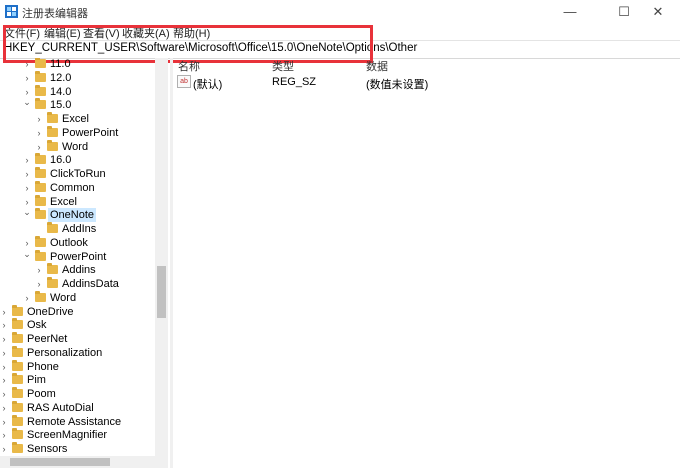 This screenshot has height=468, width=680. What do you see at coordinates (11, 11) in the screenshot?
I see `registry-editor-icon` at bounding box center [11, 11].